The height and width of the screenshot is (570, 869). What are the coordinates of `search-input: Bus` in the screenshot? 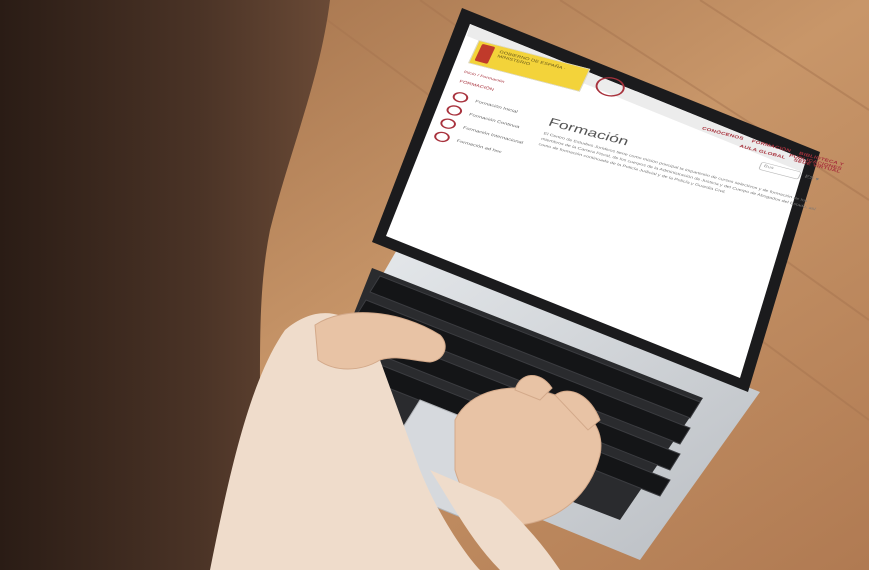 It's located at (780, 170).